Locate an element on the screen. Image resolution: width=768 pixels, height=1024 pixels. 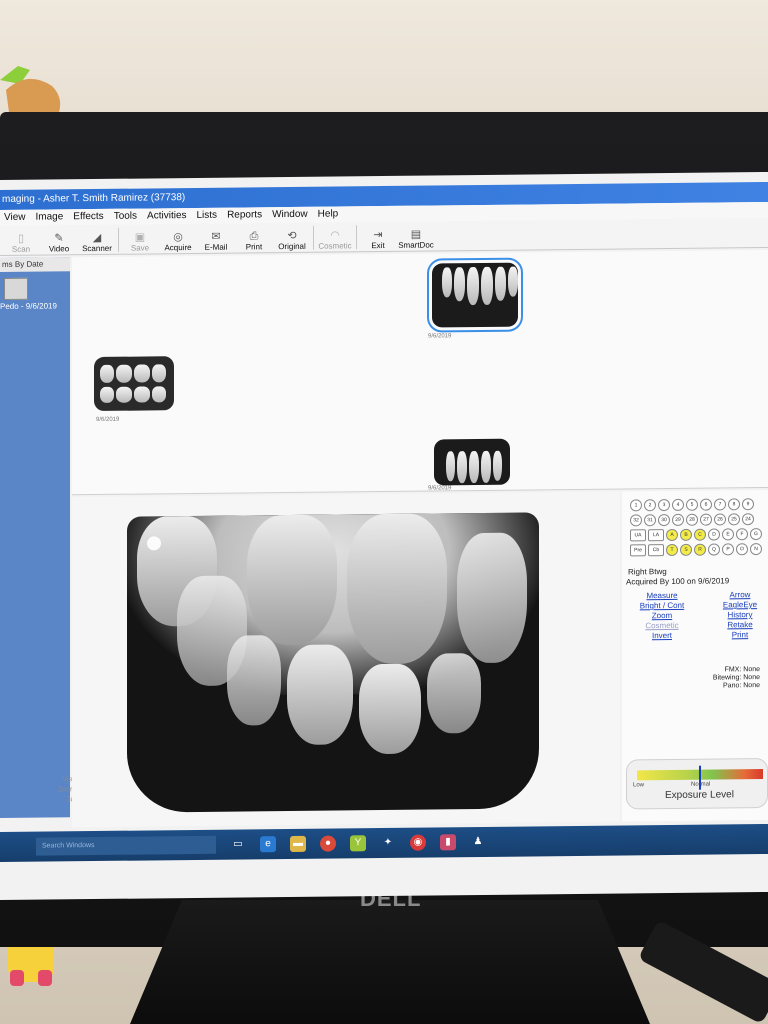
tooth-cell: 3 is located at coordinates (664, 505).